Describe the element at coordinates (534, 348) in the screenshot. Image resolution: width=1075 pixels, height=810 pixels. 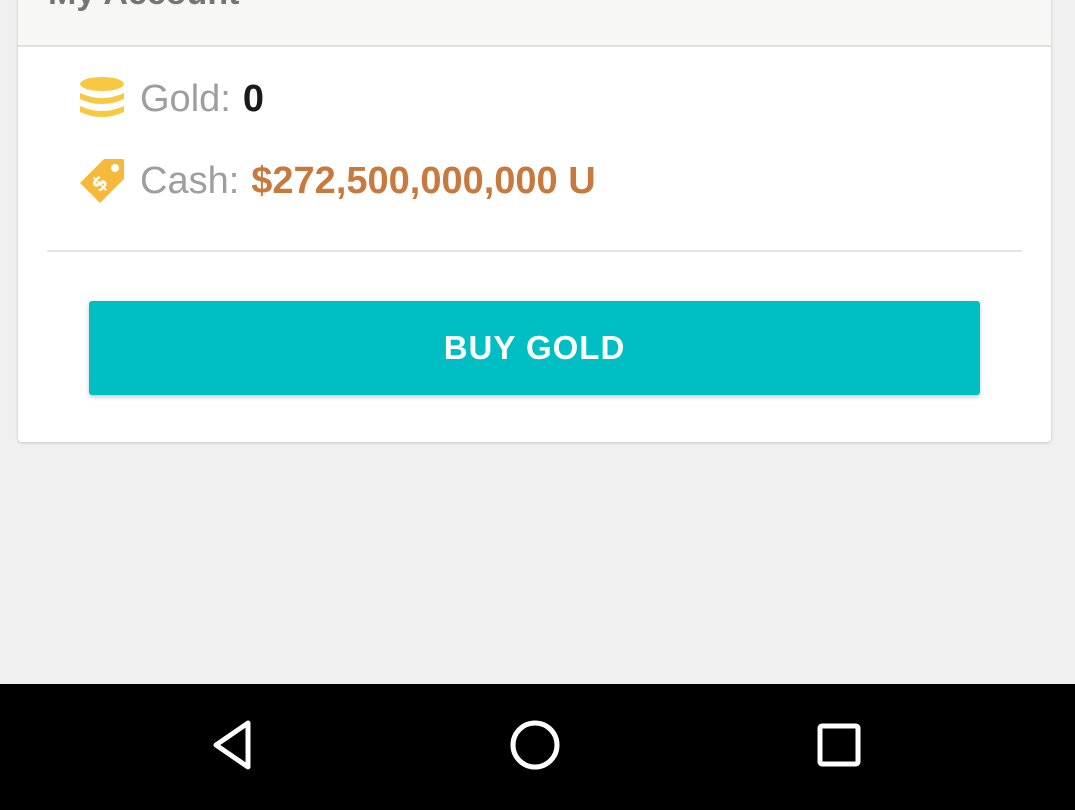
I see `buy-gold-button: BUY GOLD` at that location.